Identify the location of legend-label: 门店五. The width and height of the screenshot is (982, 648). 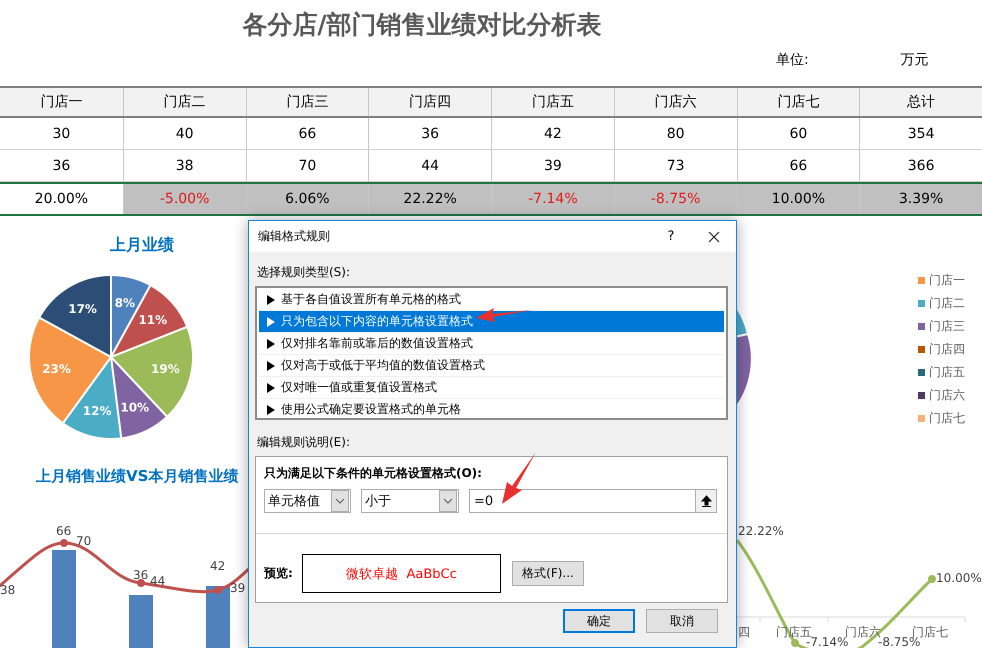
(947, 372).